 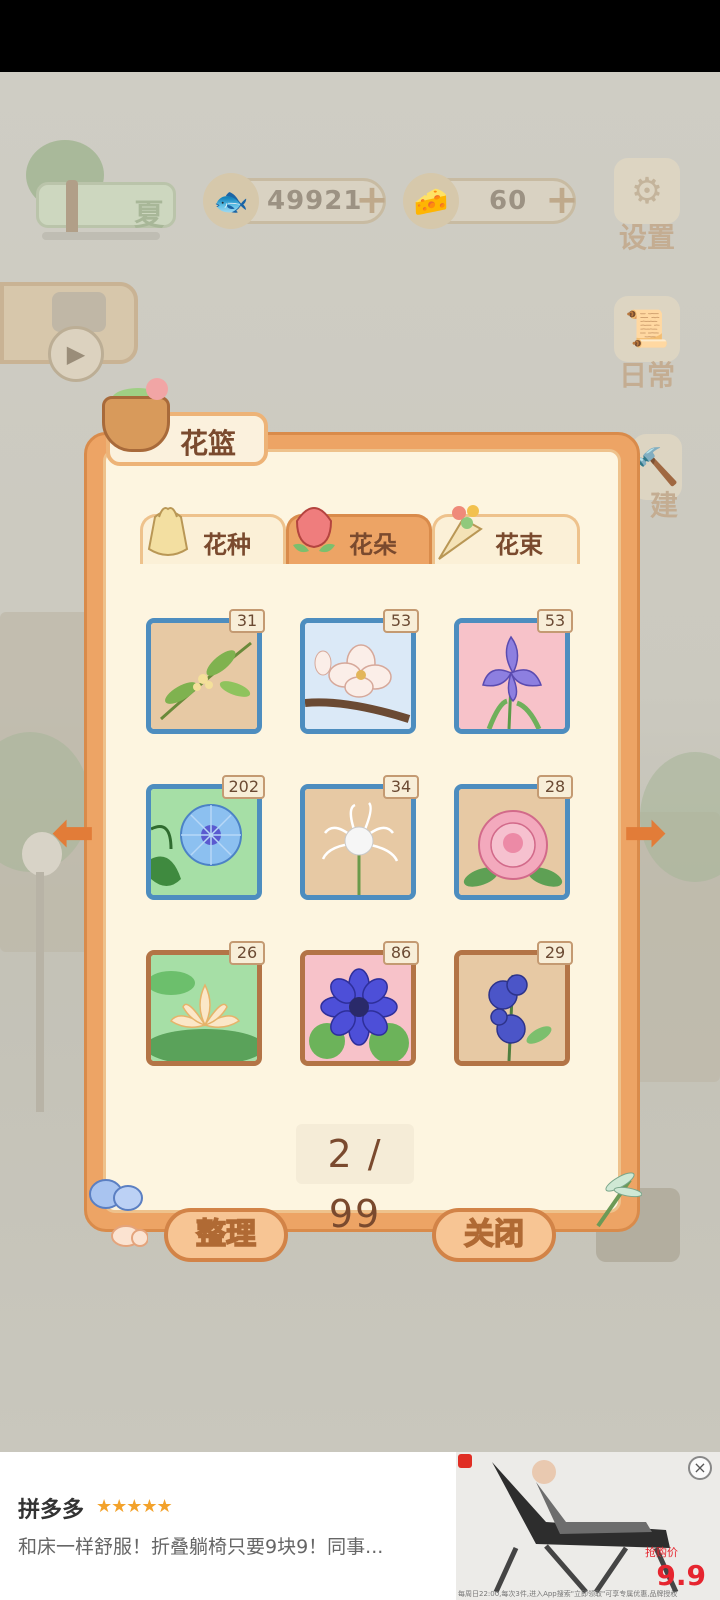 What do you see at coordinates (204, 1008) in the screenshot?
I see `lotus-icon` at bounding box center [204, 1008].